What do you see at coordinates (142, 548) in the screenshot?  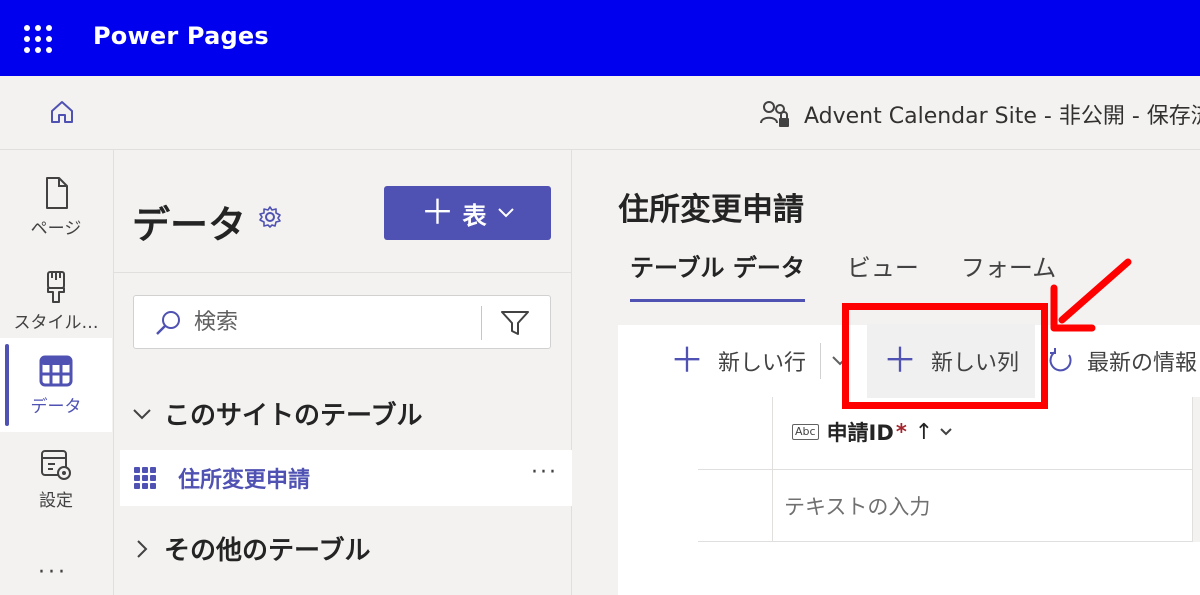 I see `chevron-right-icon` at bounding box center [142, 548].